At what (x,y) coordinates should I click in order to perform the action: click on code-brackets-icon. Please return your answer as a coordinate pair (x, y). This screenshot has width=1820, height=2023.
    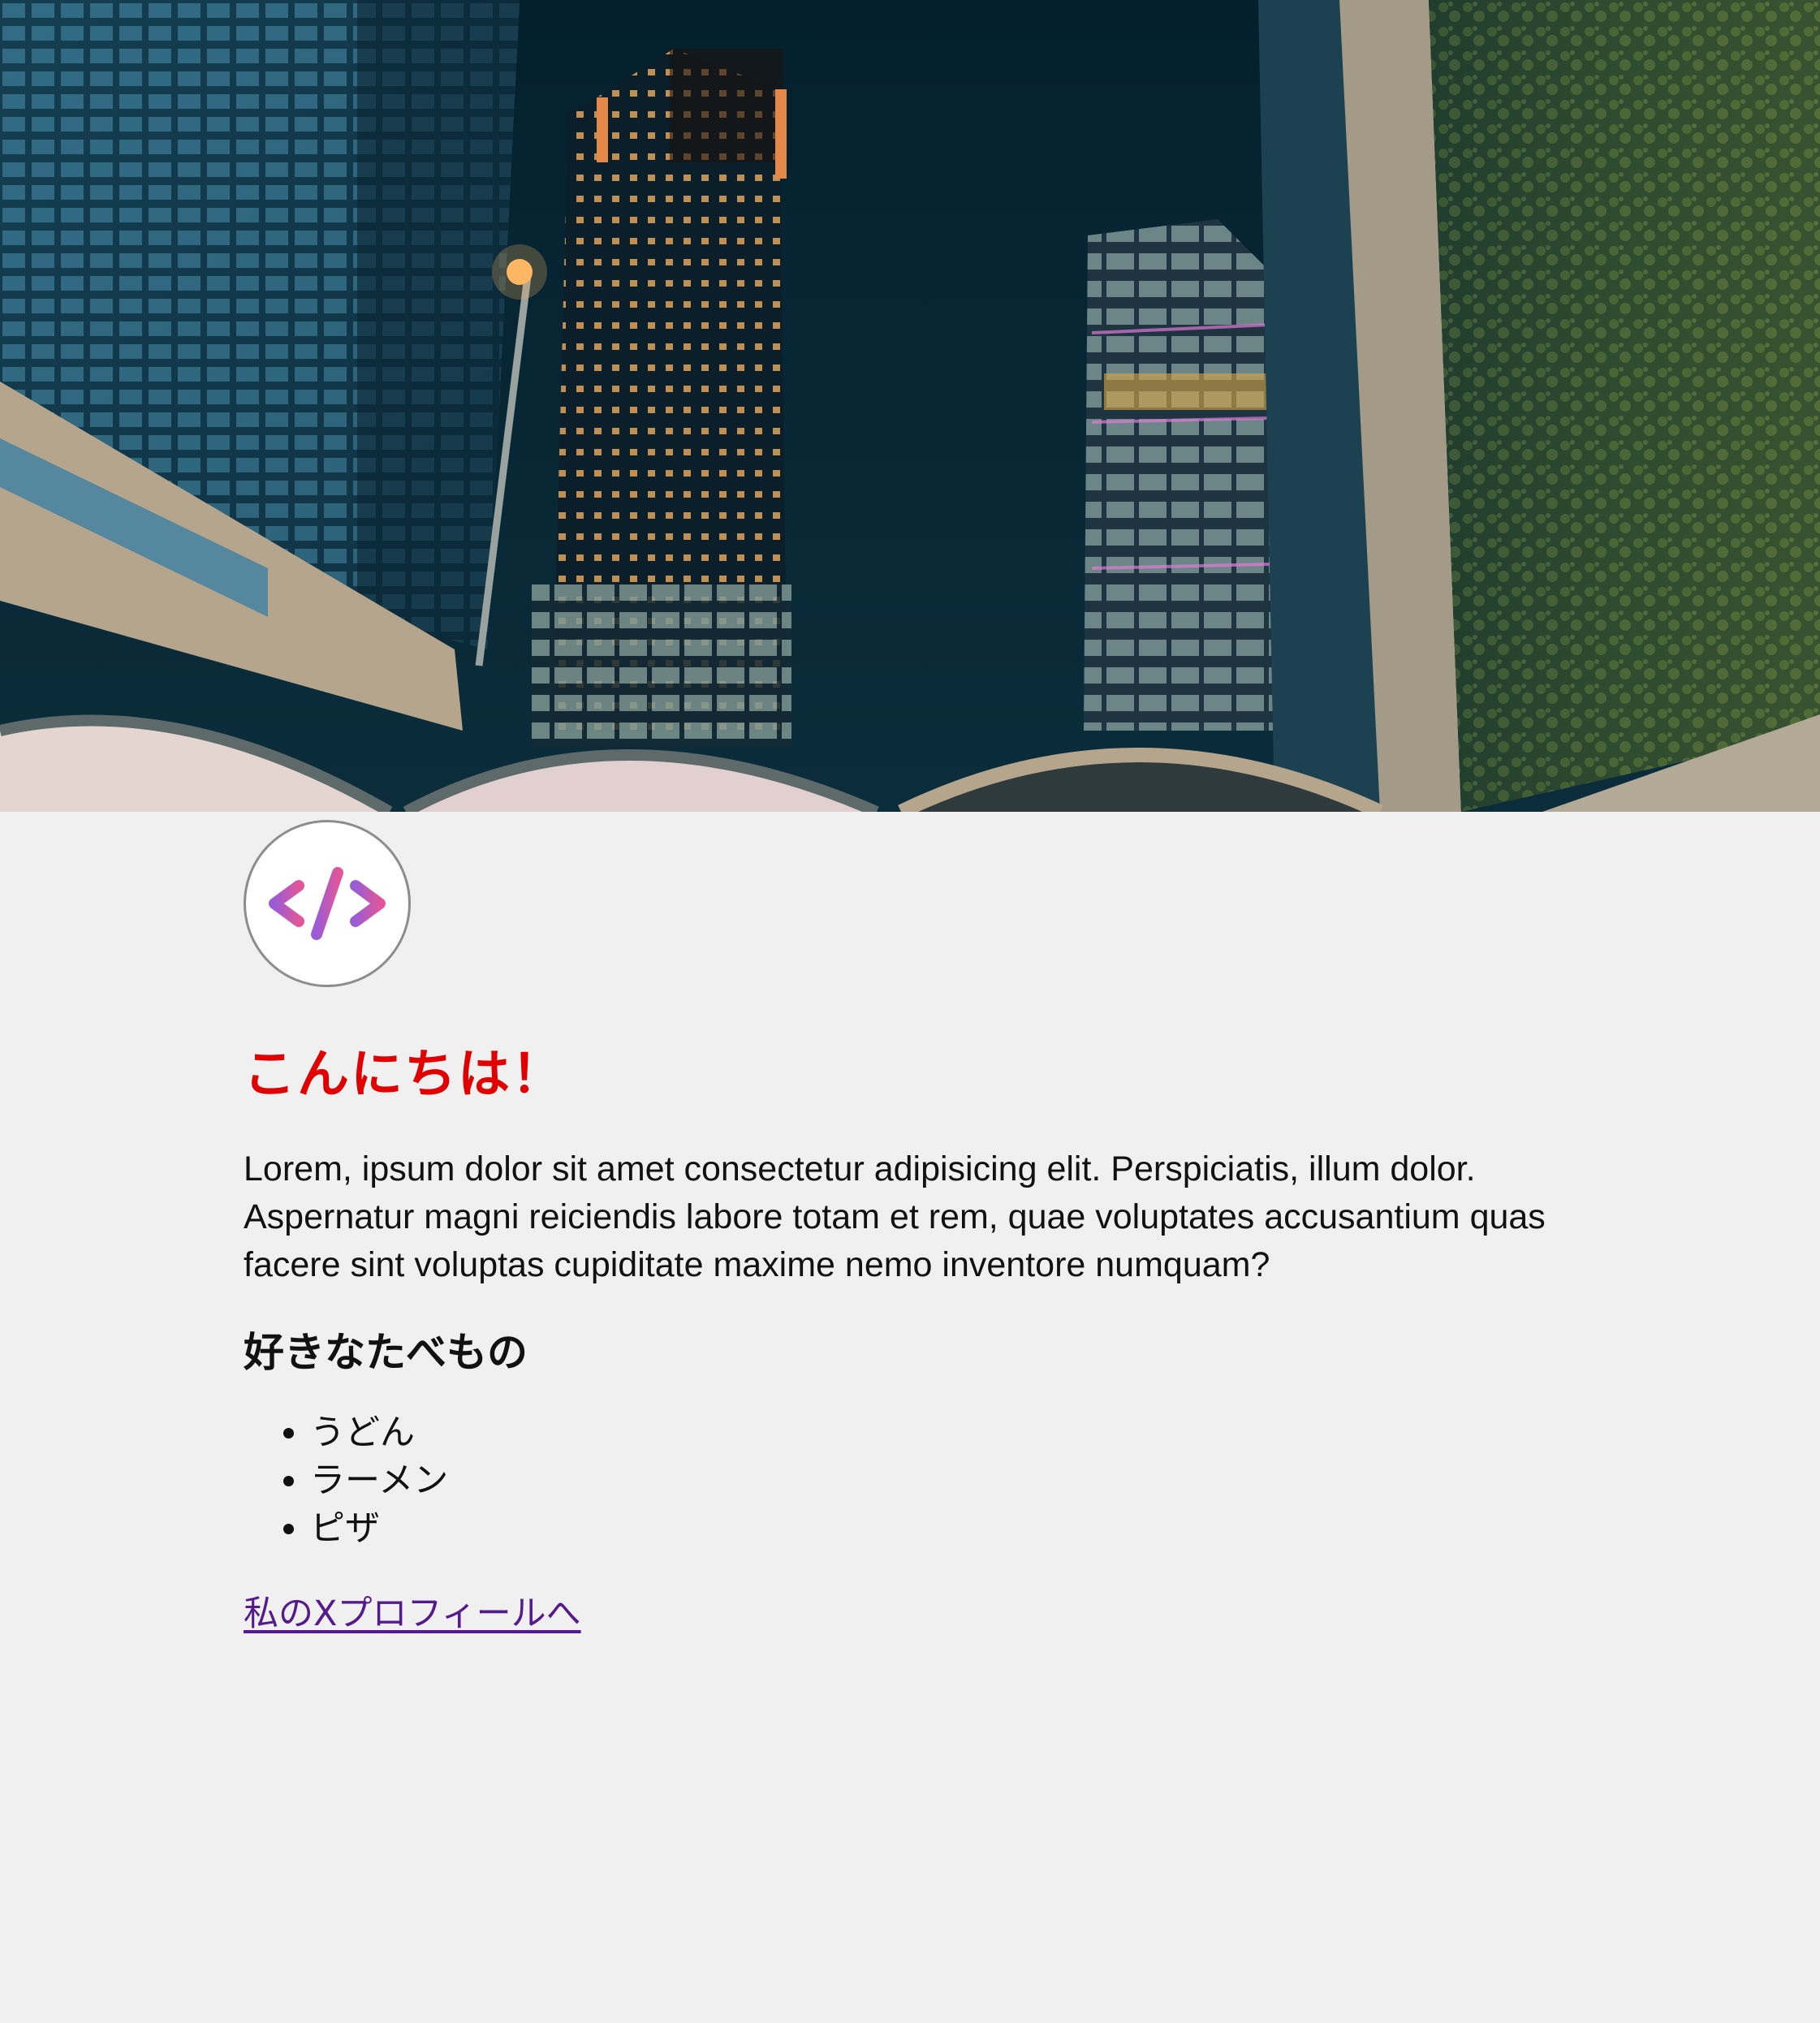
    Looking at the image, I should click on (327, 904).